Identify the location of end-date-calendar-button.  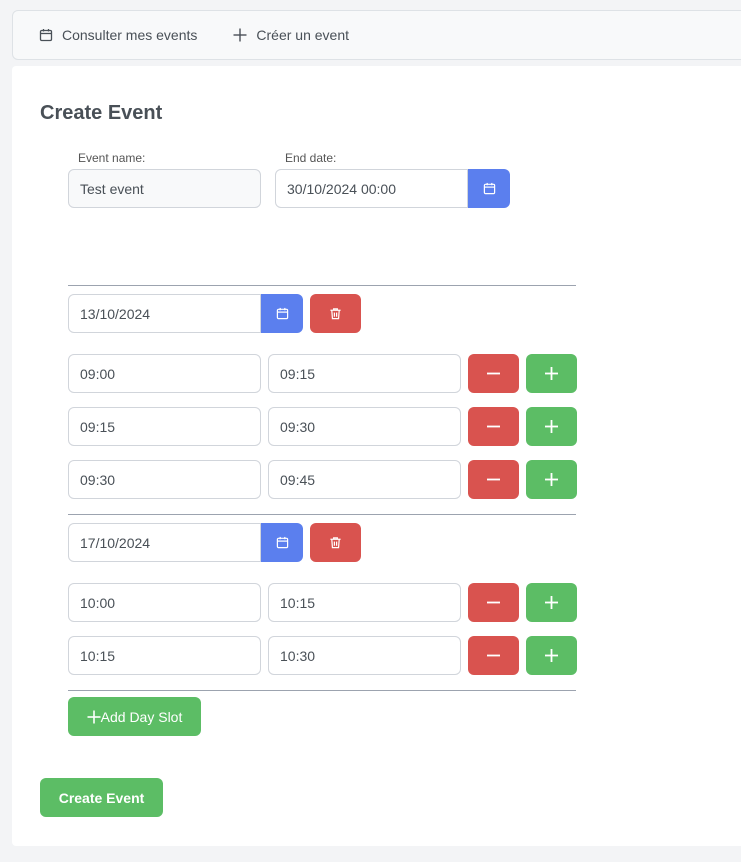
(489, 188).